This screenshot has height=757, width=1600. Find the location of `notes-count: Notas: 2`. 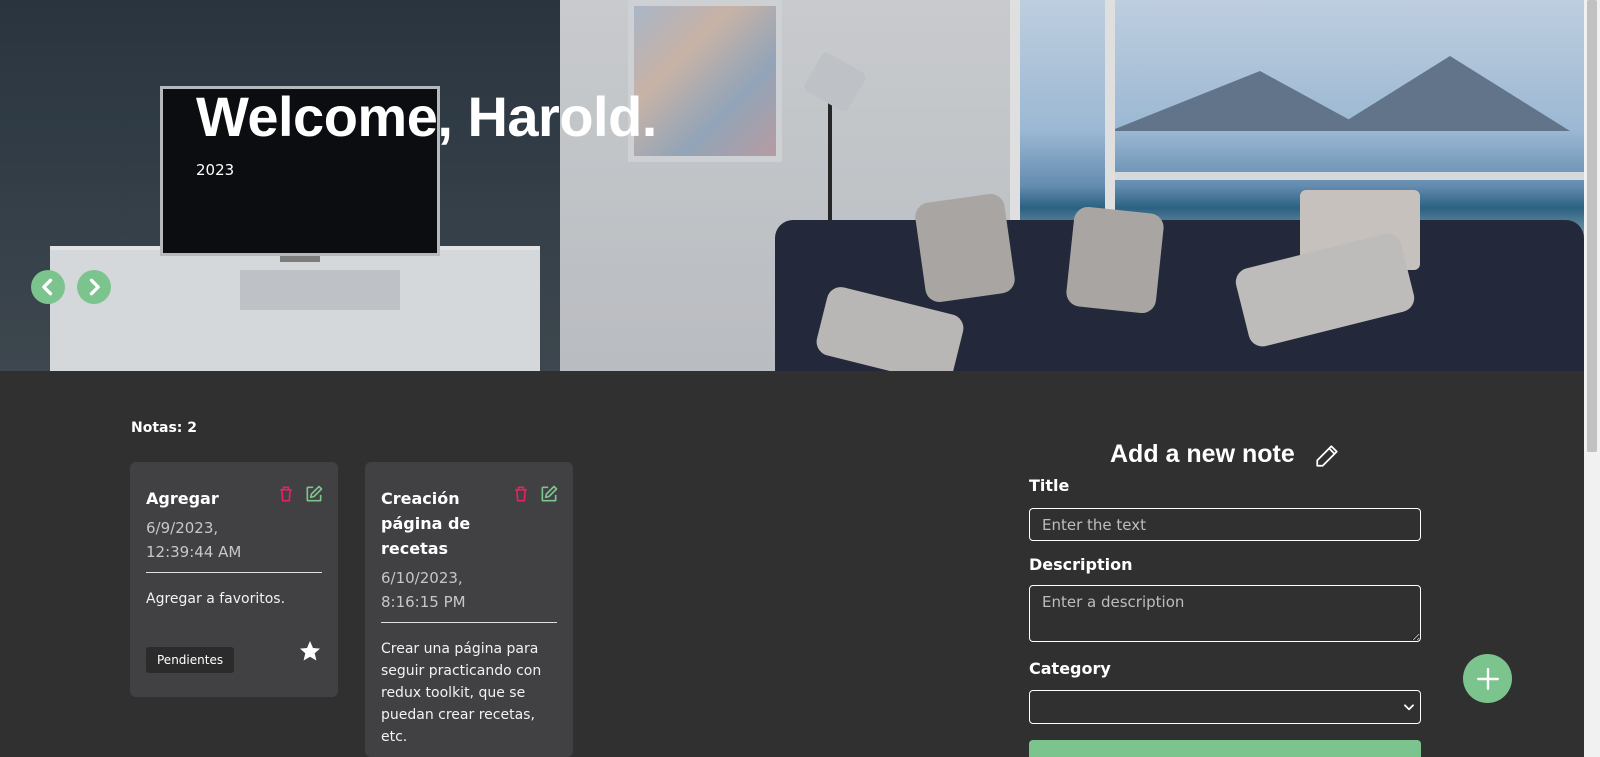

notes-count: Notas: 2 is located at coordinates (164, 428).